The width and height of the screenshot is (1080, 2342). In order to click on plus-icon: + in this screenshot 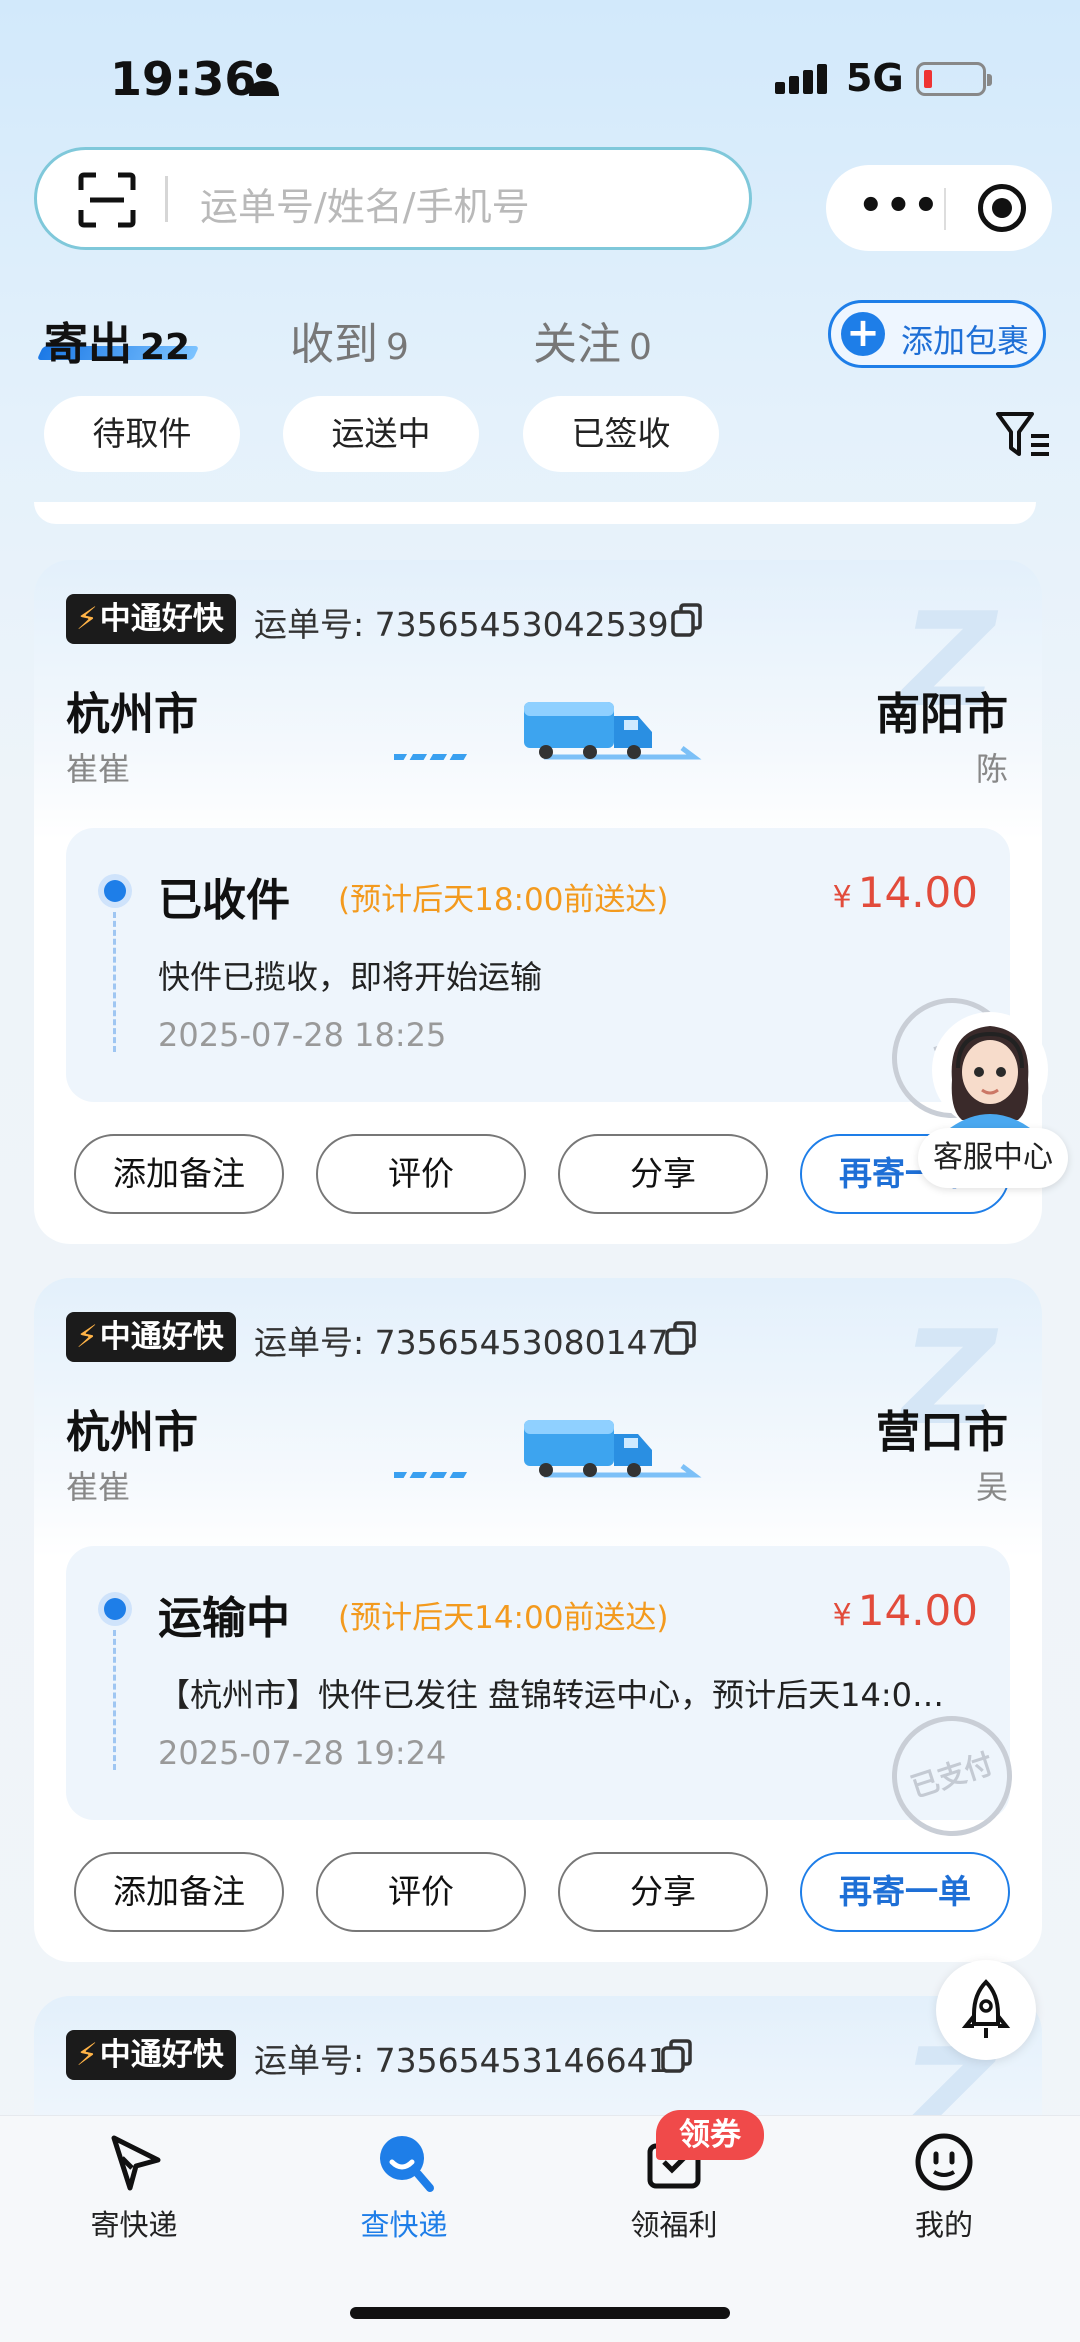, I will do `click(863, 334)`.